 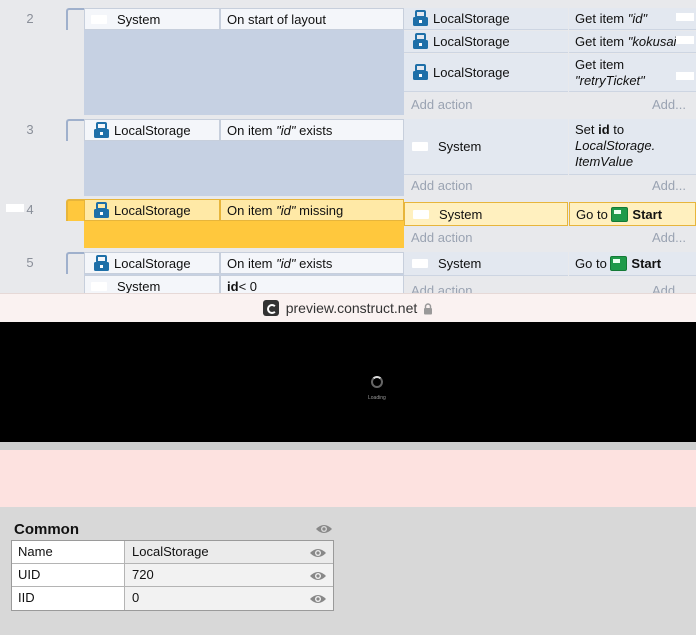 I want to click on address-bar: preview.construct.net, so click(x=348, y=307).